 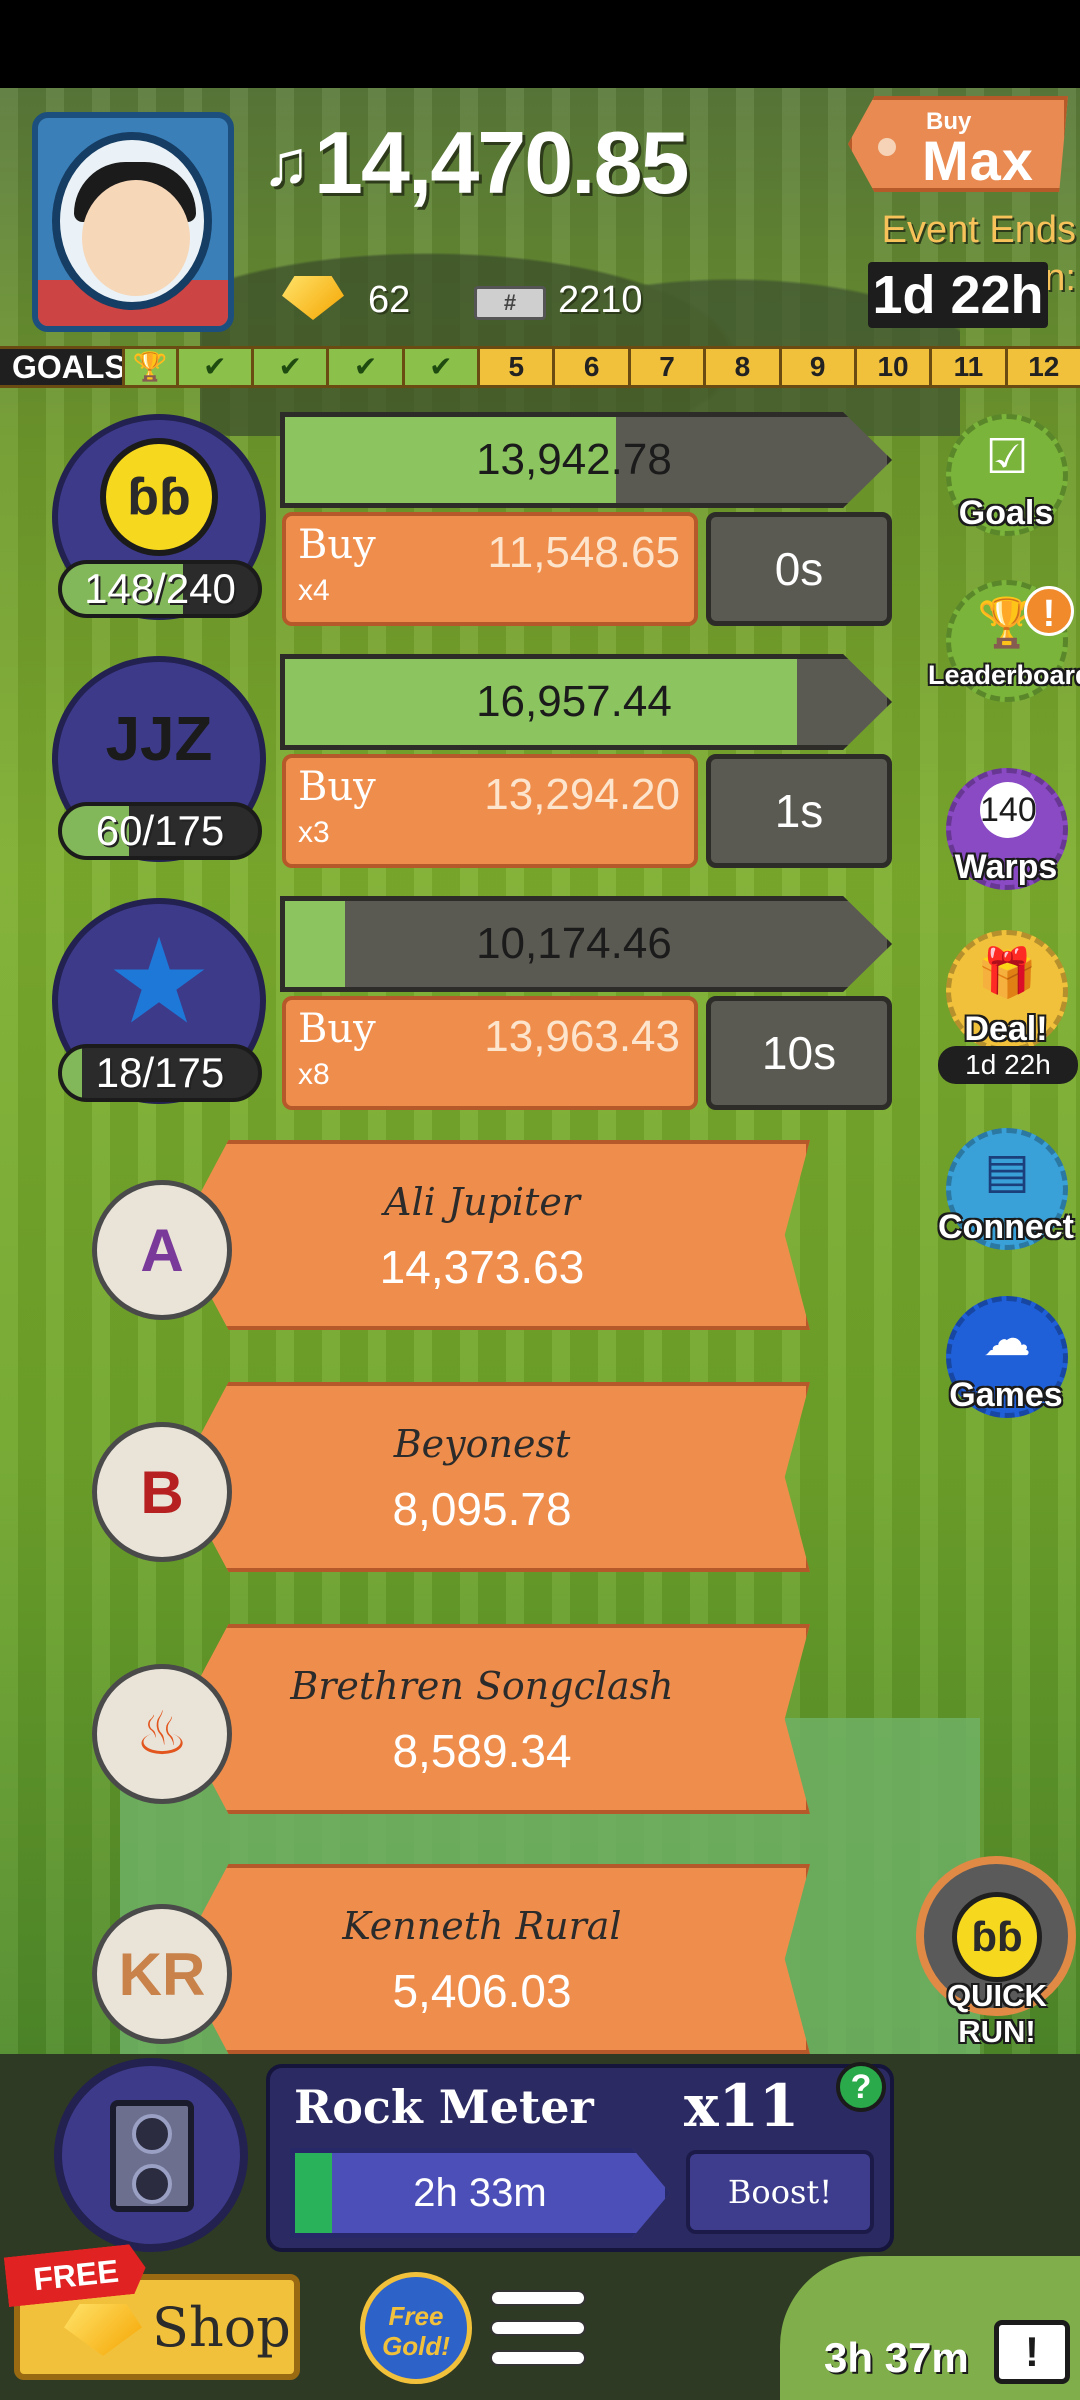 I want to click on business-3-count: 18/175, so click(x=160, y=1073).